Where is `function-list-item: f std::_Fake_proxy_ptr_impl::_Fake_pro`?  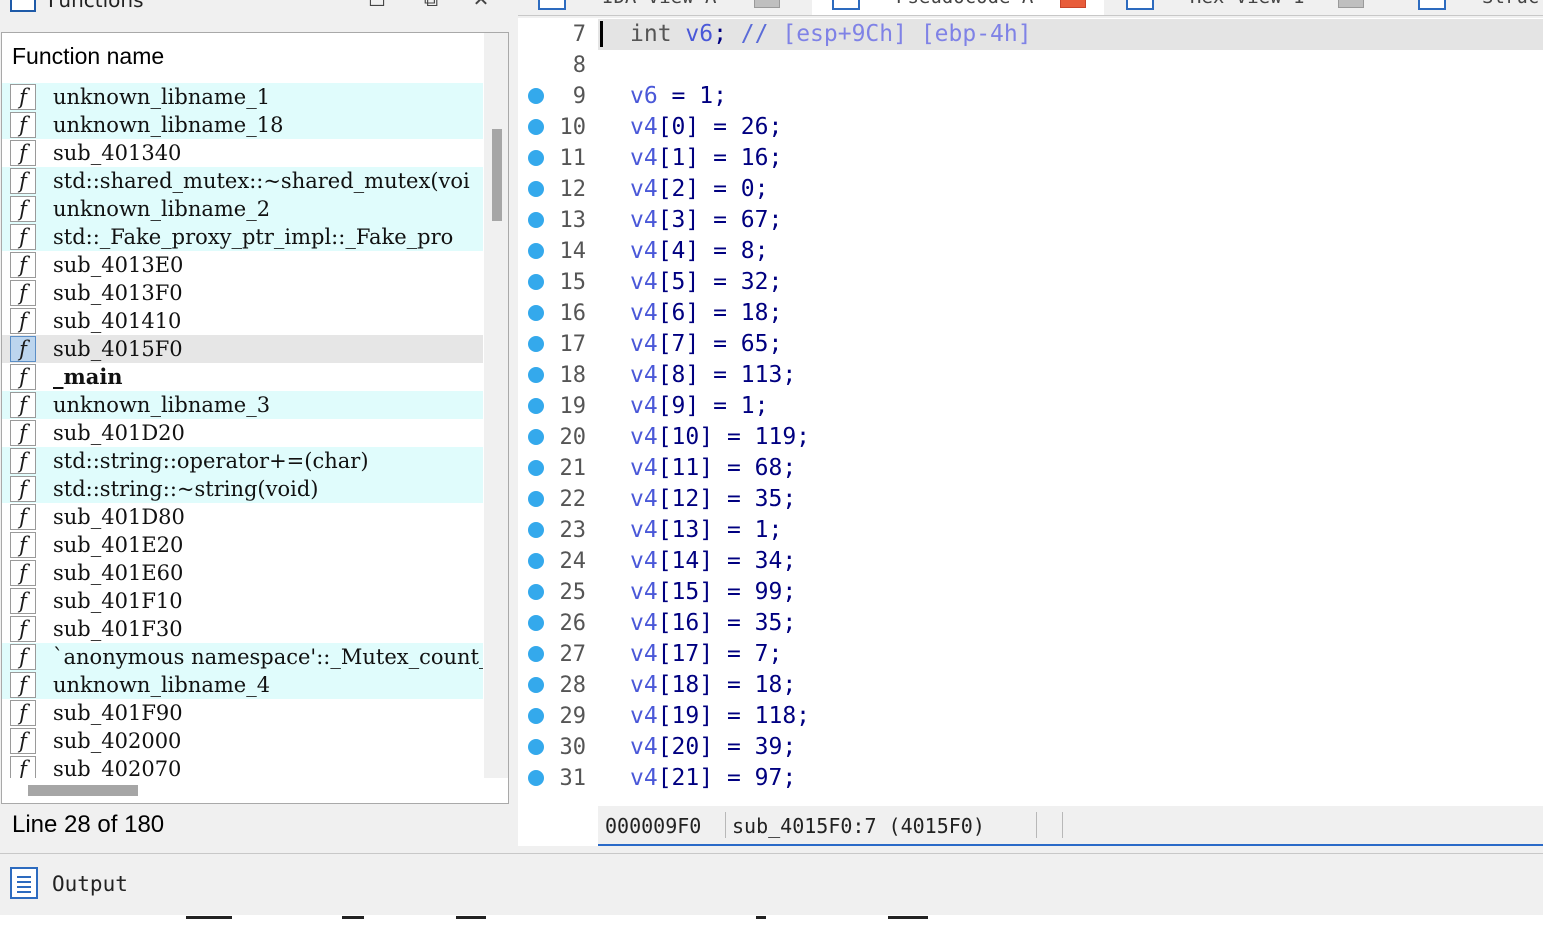
function-list-item: f std::_Fake_proxy_ptr_impl::_Fake_pro is located at coordinates (242, 237).